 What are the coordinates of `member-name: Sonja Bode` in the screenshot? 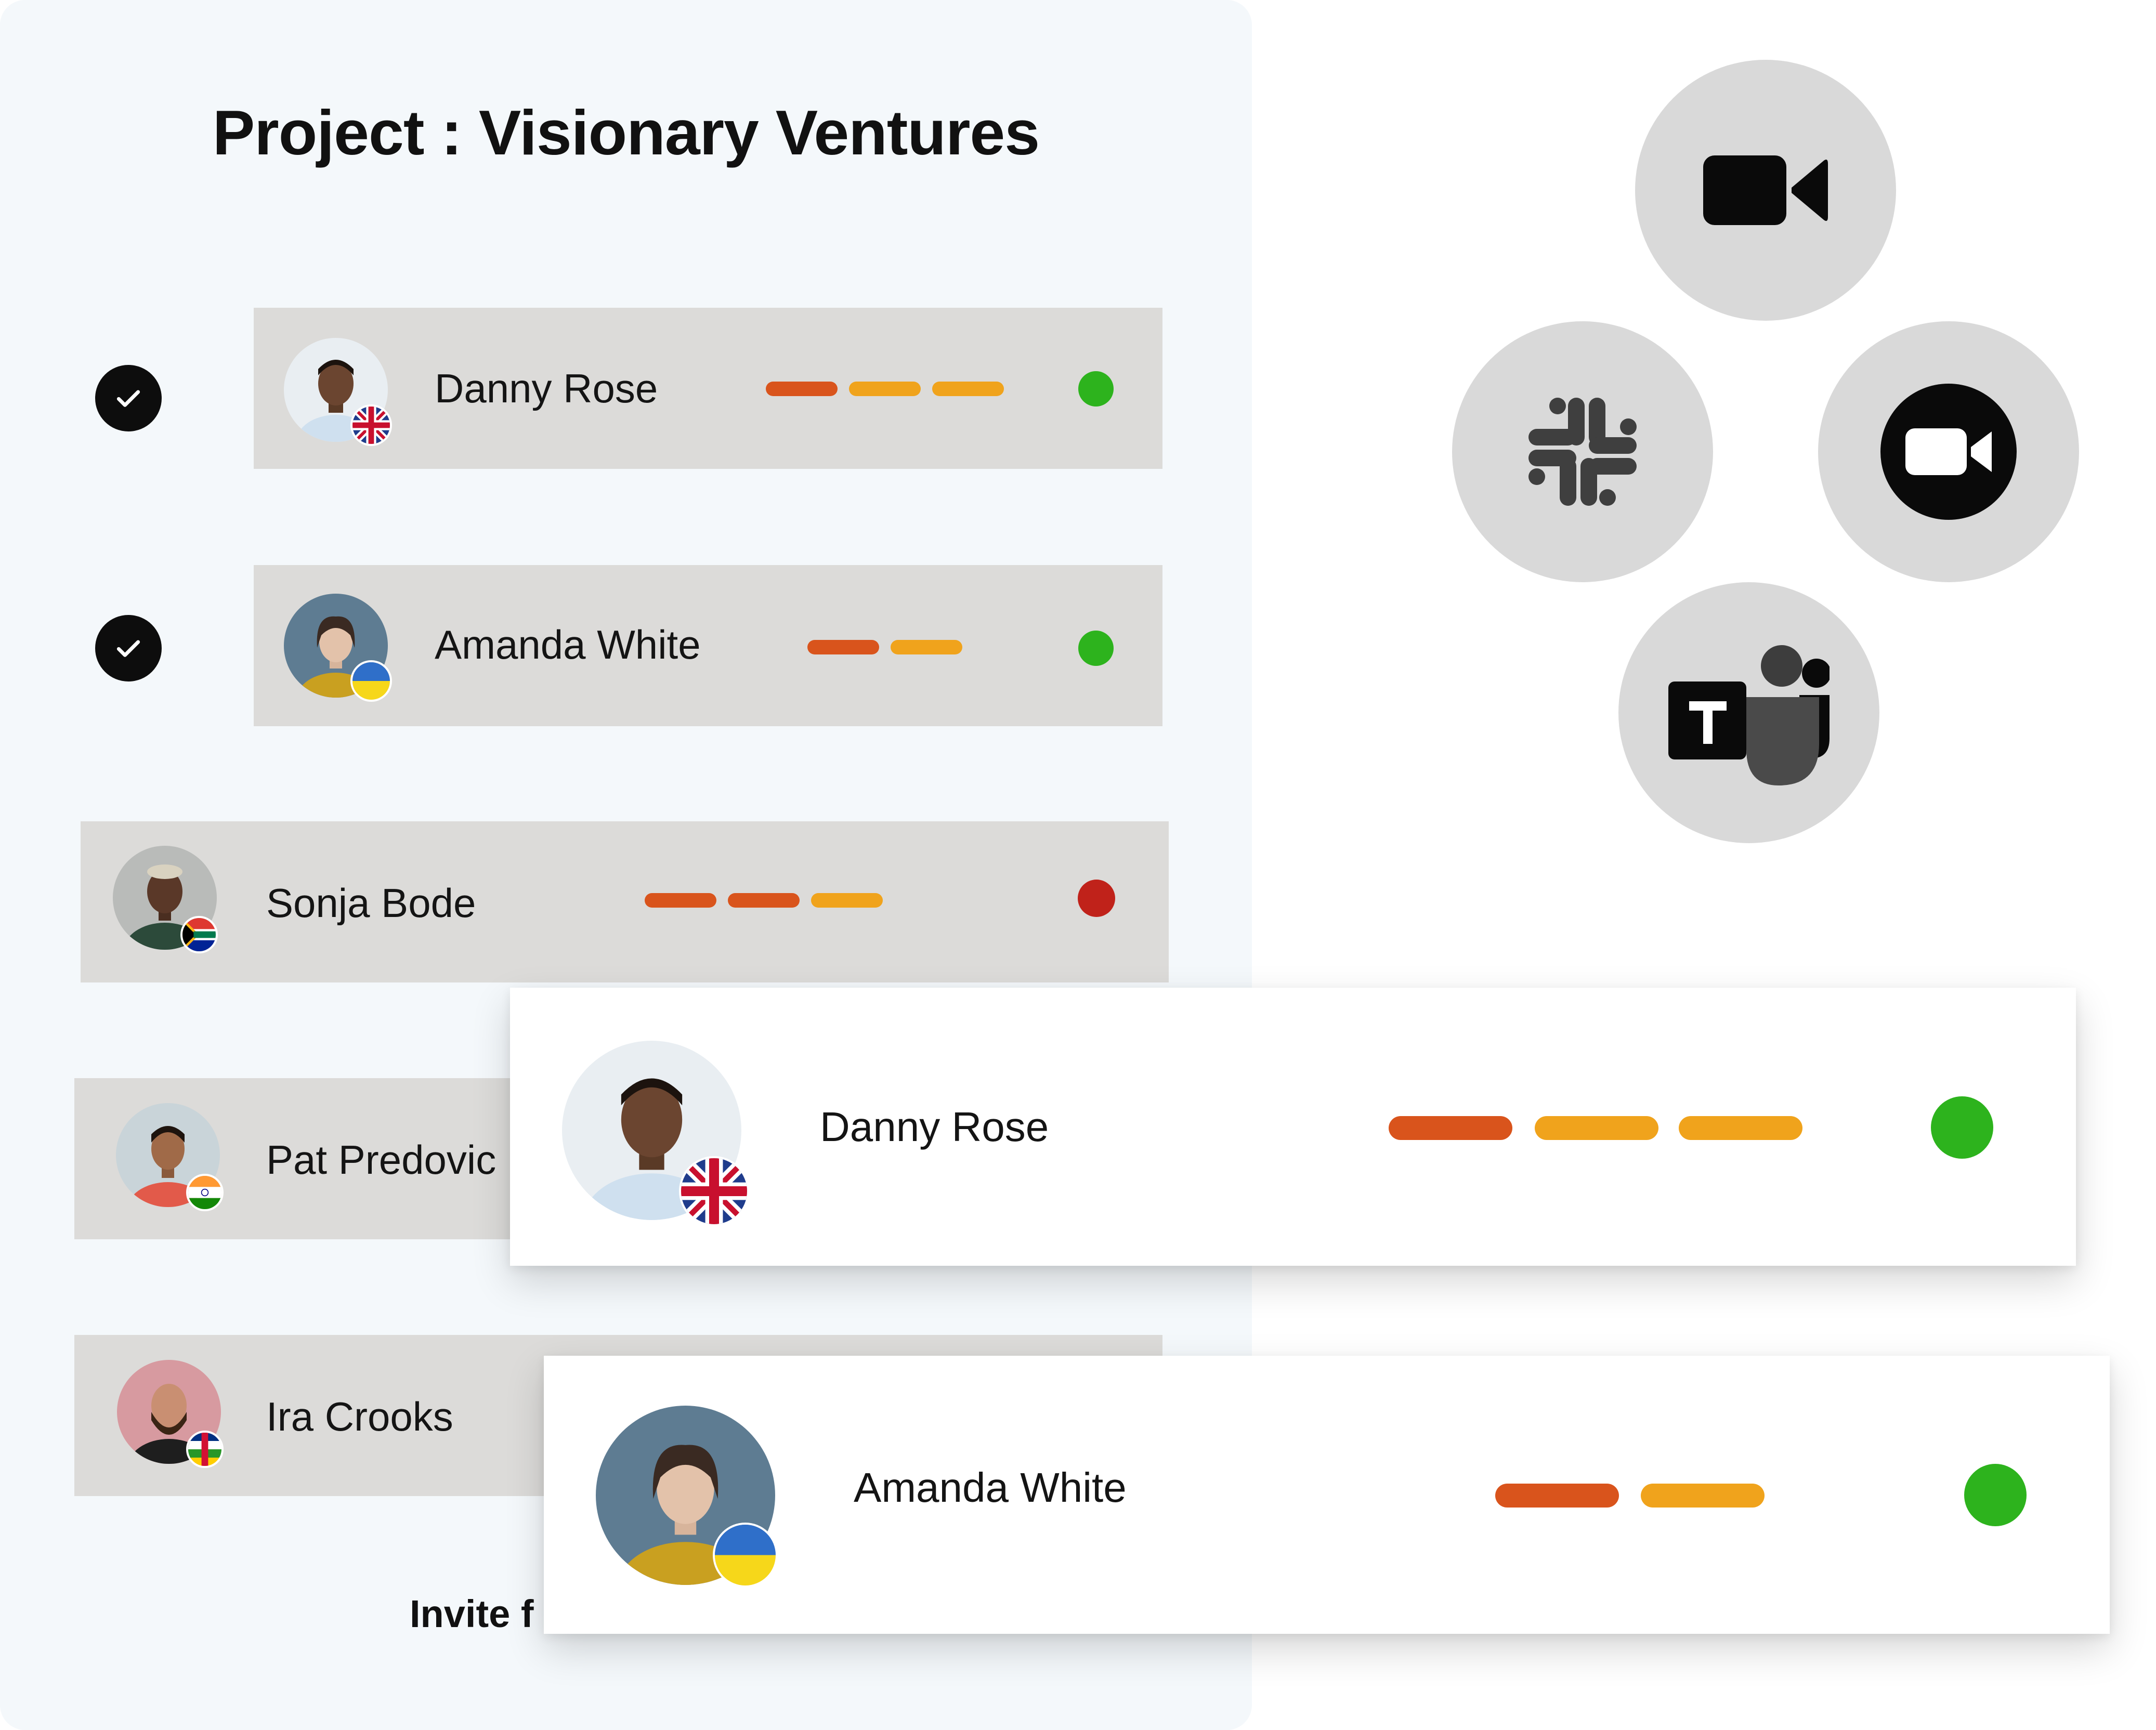 It's located at (371, 903).